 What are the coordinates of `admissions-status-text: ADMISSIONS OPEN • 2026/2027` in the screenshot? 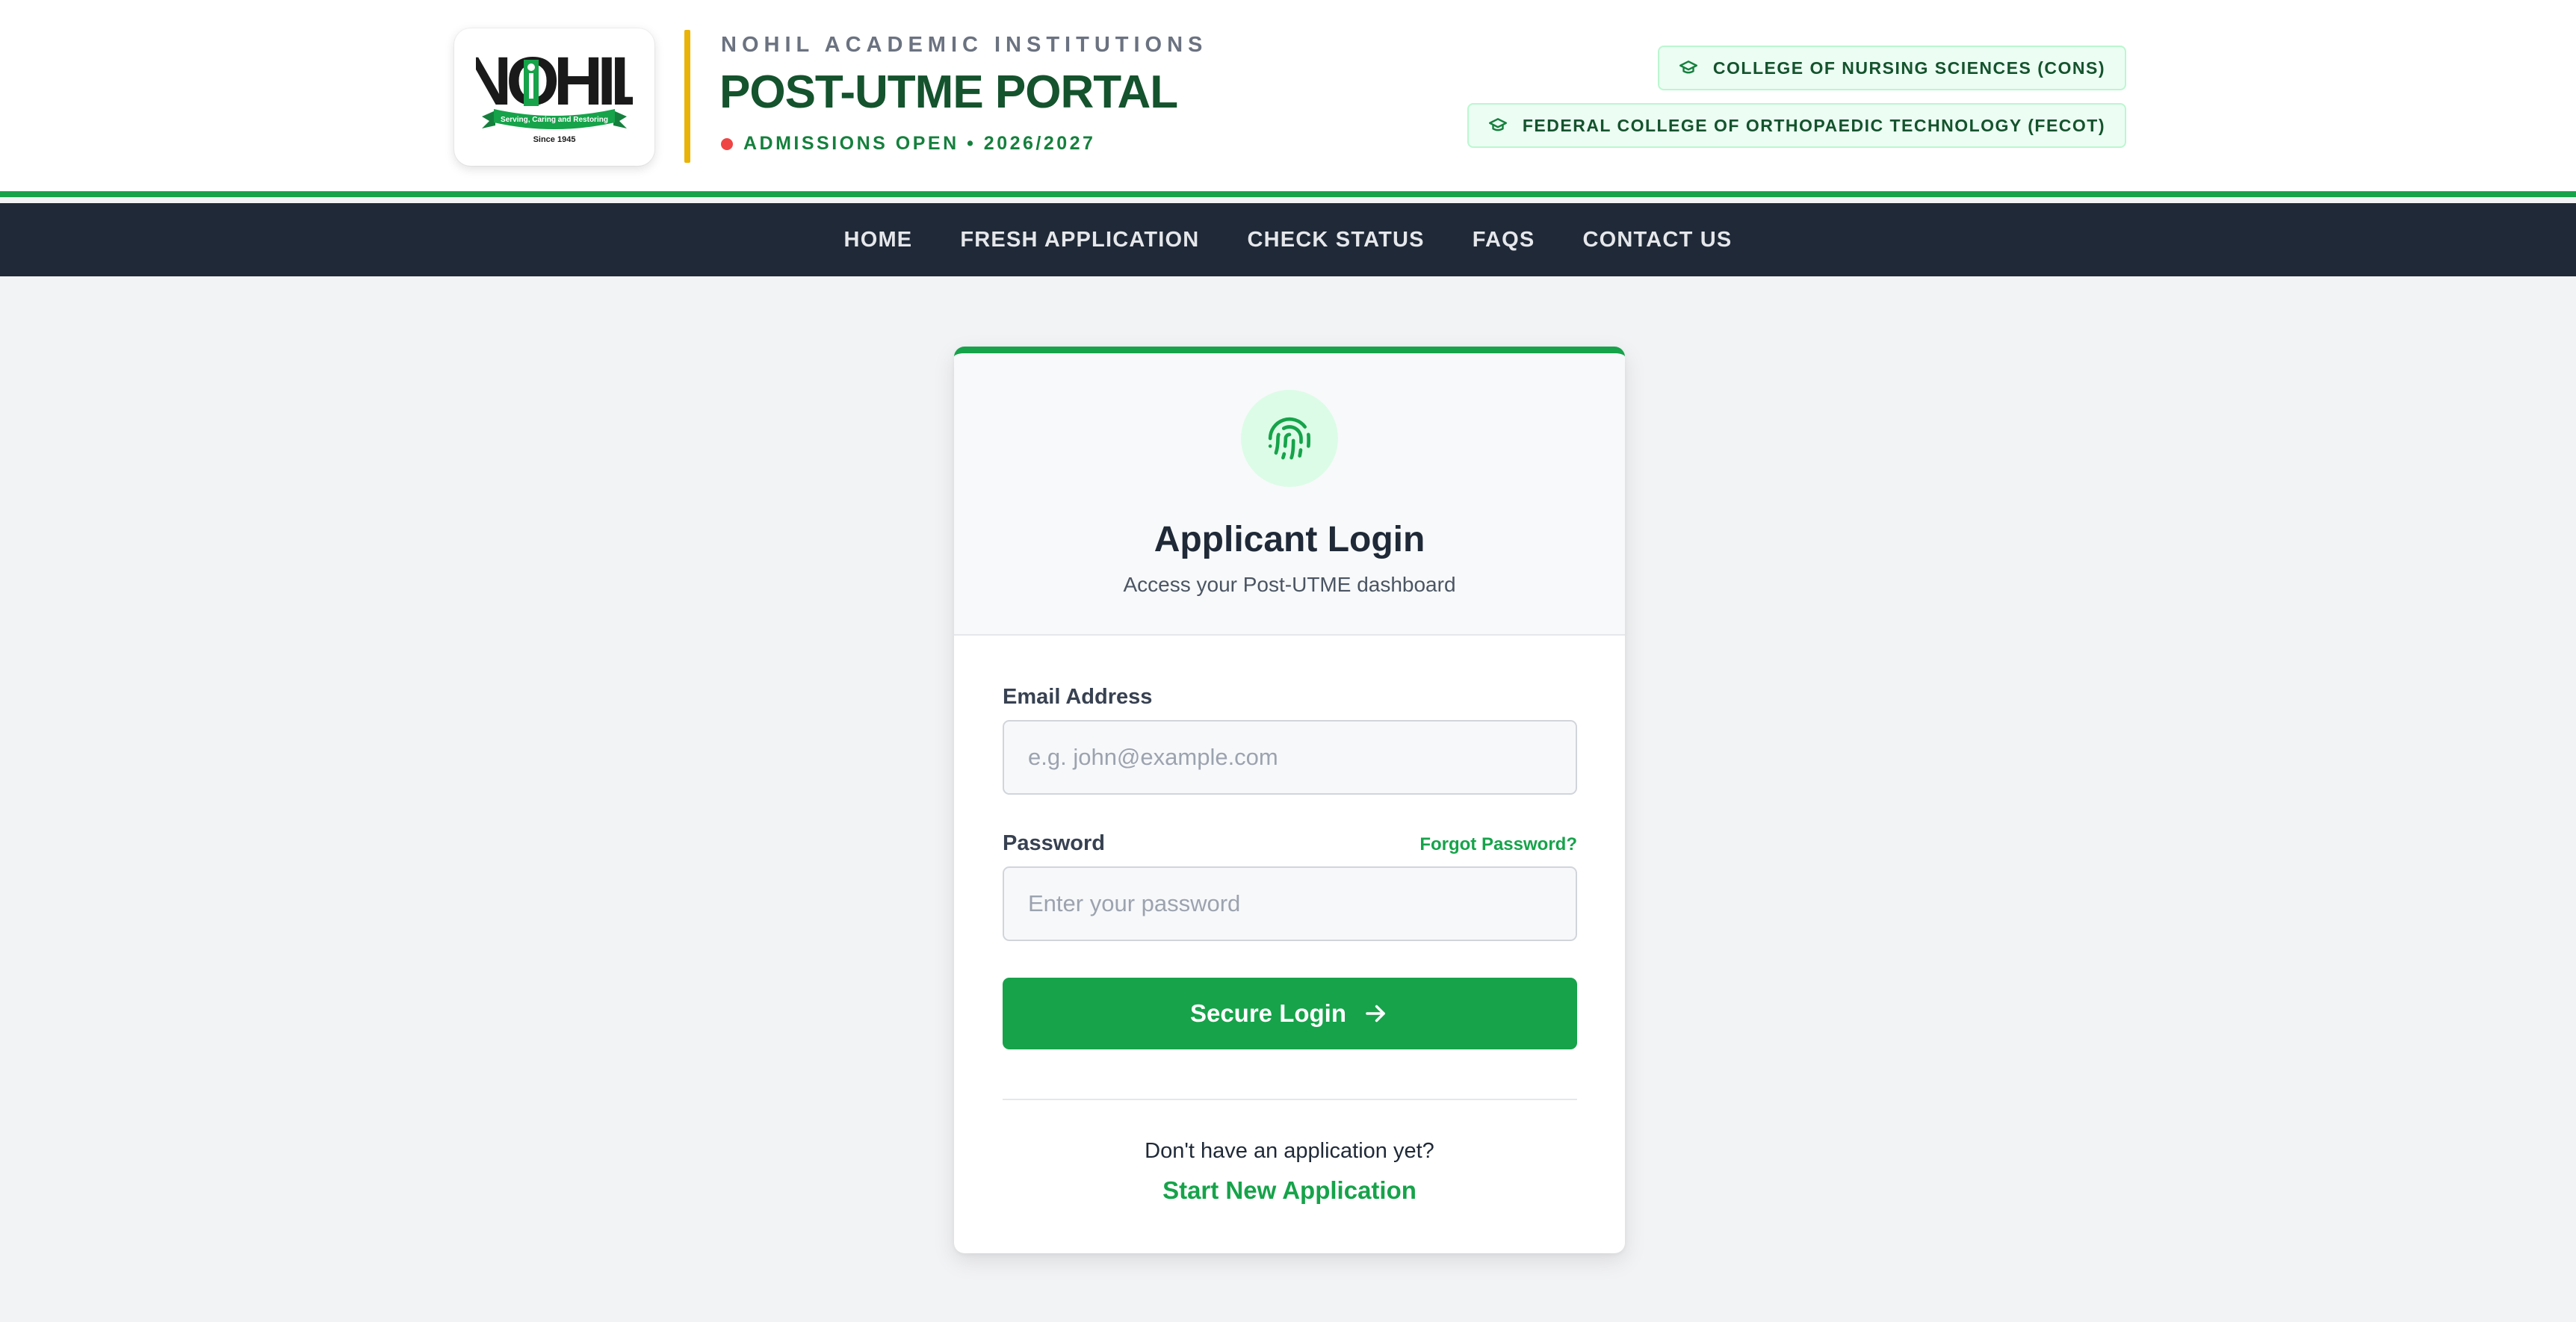 It's located at (919, 143).